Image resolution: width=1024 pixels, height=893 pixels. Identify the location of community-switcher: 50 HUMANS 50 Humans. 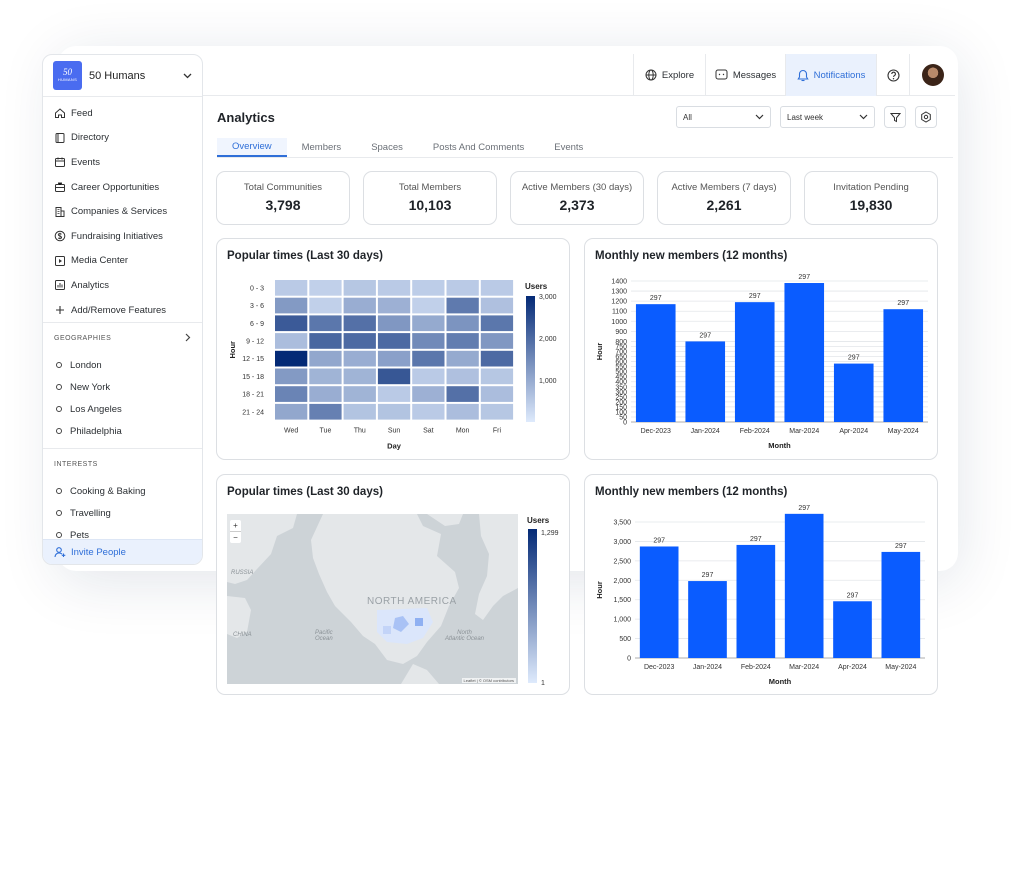
(122, 76).